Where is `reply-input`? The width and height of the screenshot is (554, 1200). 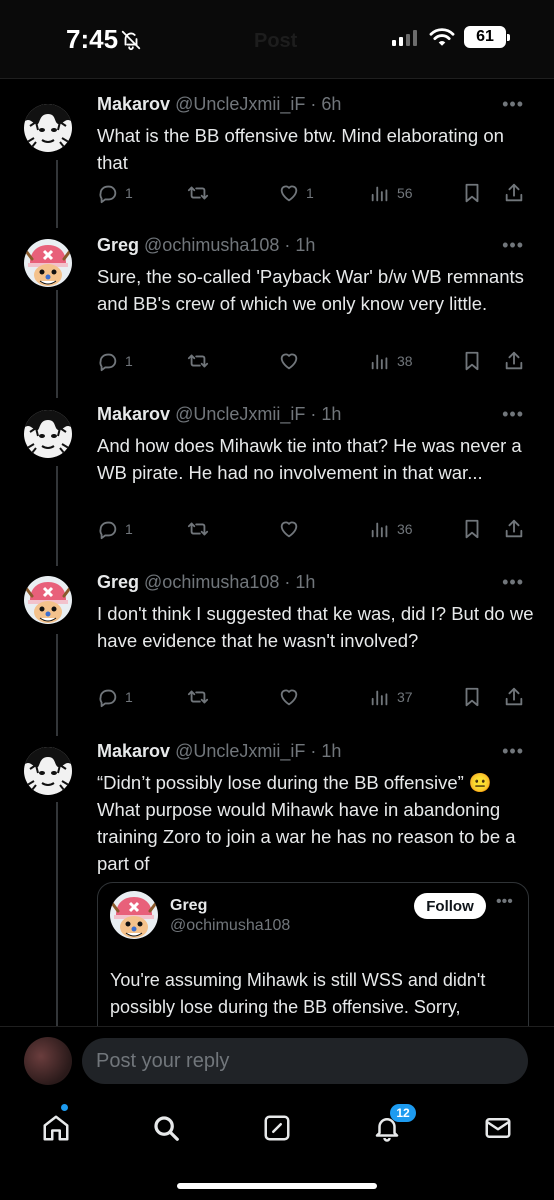
reply-input is located at coordinates (305, 1061).